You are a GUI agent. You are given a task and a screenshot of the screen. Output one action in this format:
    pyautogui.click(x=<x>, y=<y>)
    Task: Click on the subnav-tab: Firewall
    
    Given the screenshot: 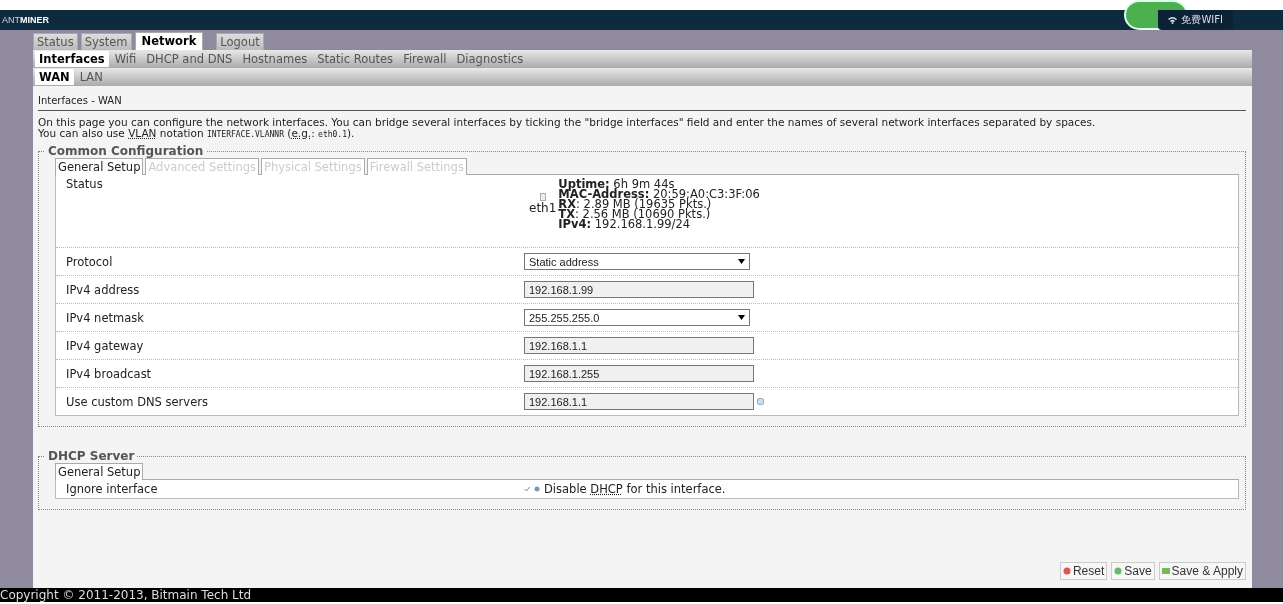 What is the action you would take?
    pyautogui.click(x=425, y=59)
    